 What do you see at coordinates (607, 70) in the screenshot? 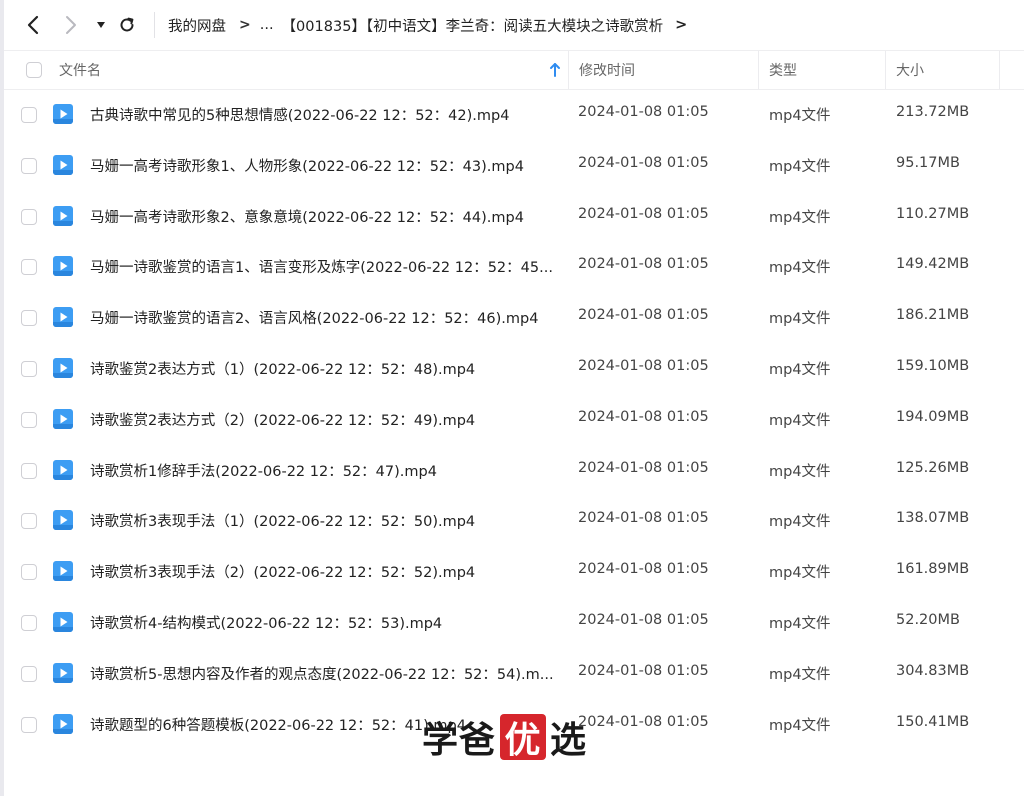
I see `column-modified: 修改时间` at bounding box center [607, 70].